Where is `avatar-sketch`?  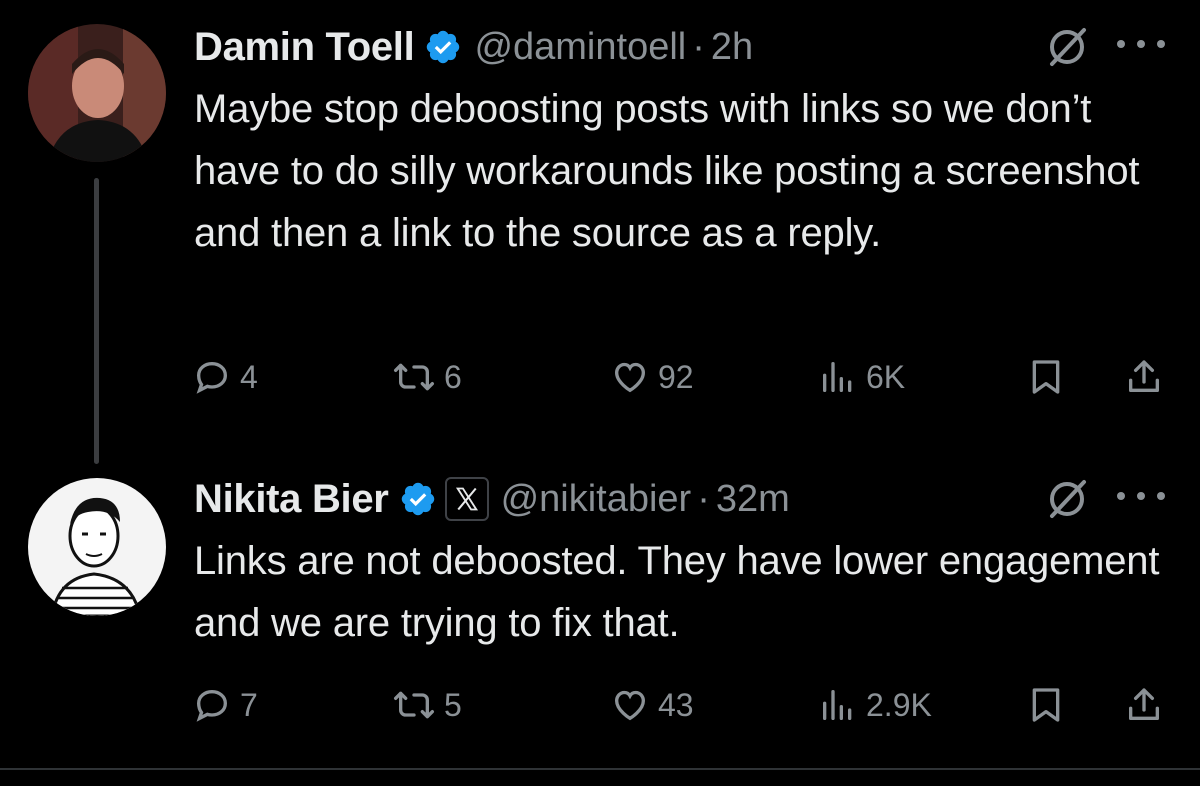 avatar-sketch is located at coordinates (97, 547).